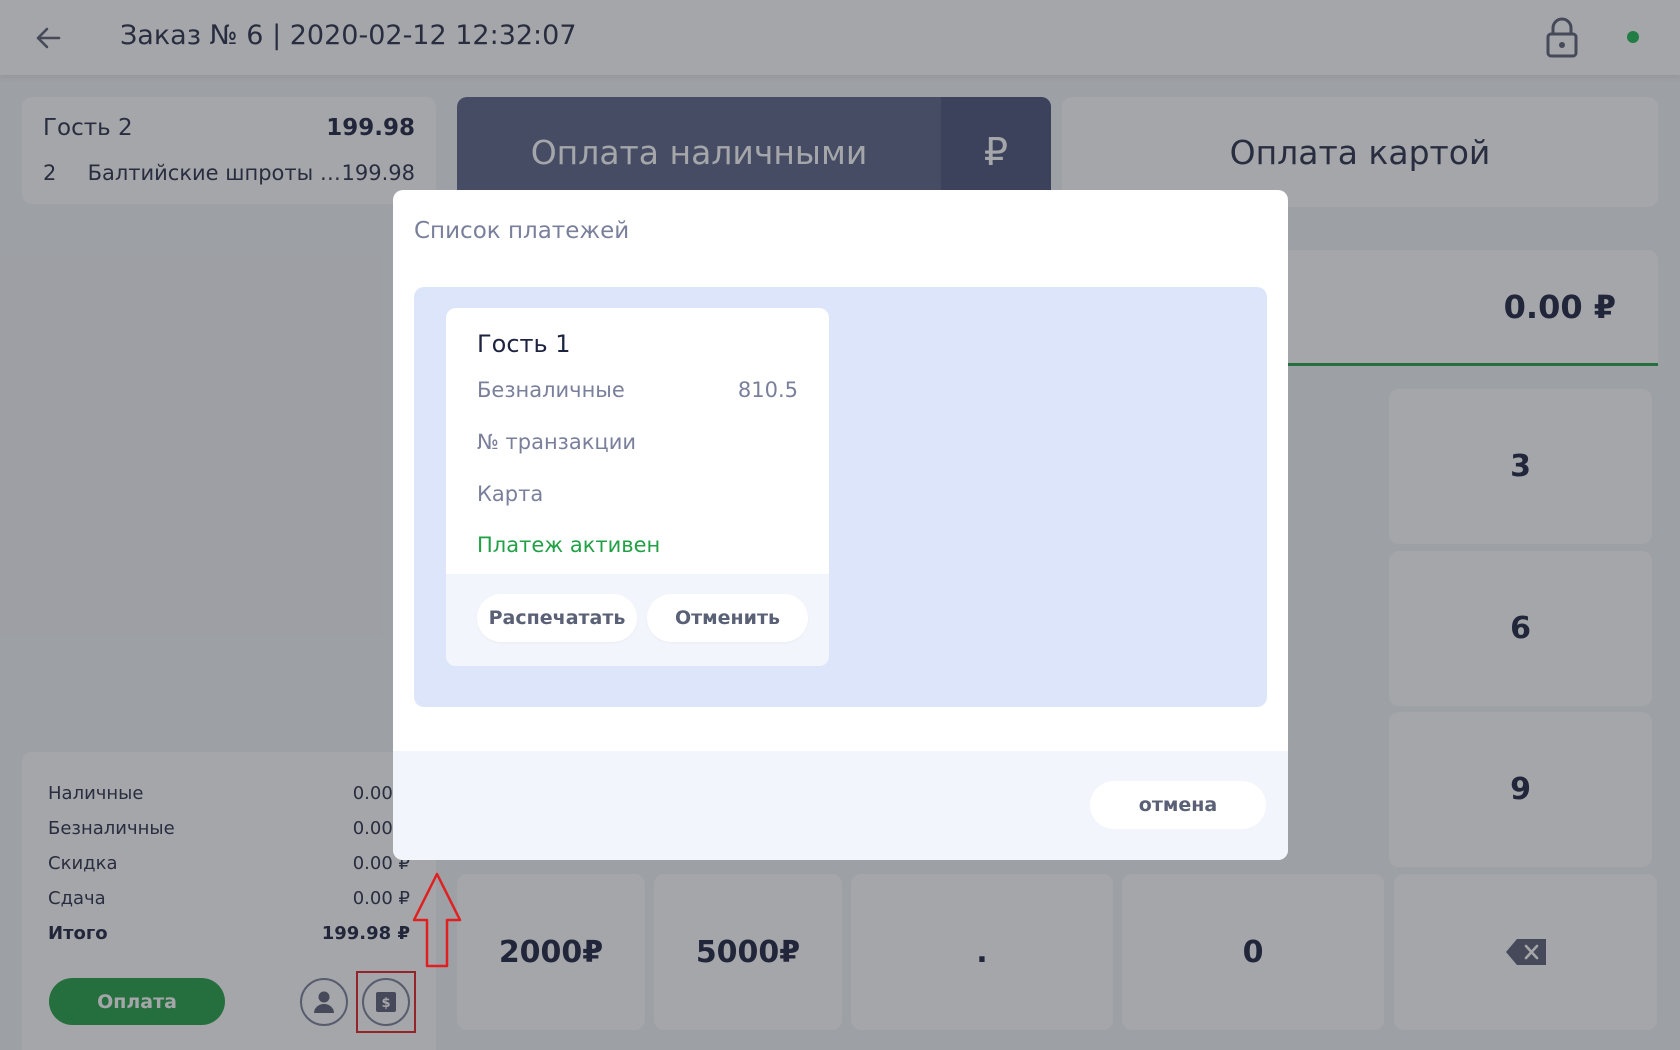 Image resolution: width=1680 pixels, height=1050 pixels. What do you see at coordinates (637, 390) in the screenshot?
I see `payment-type-row: Безналичные 810.5` at bounding box center [637, 390].